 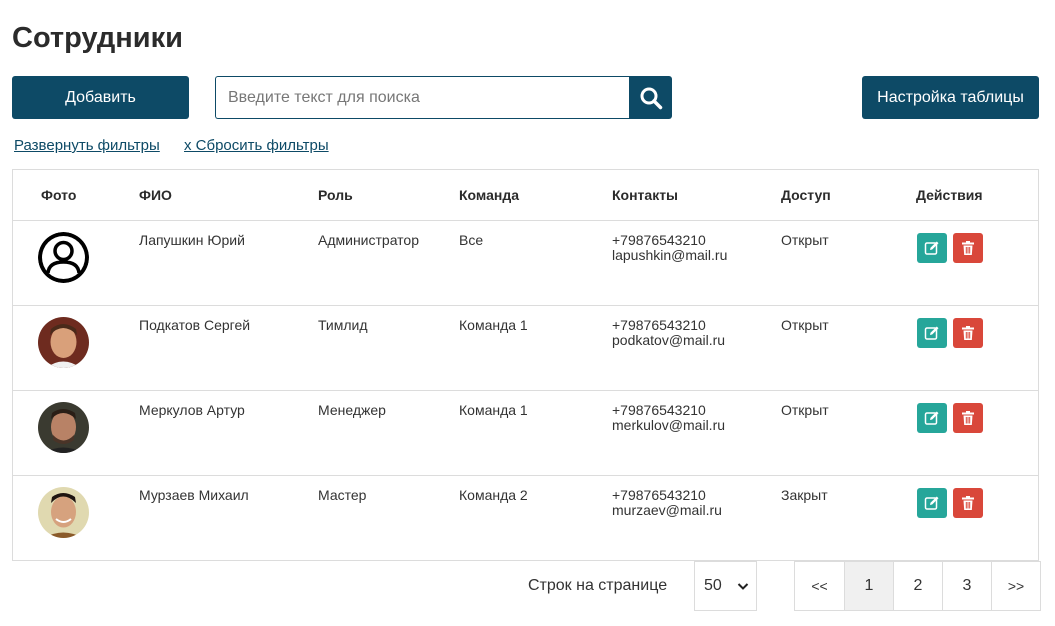 What do you see at coordinates (97, 38) in the screenshot?
I see `page-title: Сотрудники` at bounding box center [97, 38].